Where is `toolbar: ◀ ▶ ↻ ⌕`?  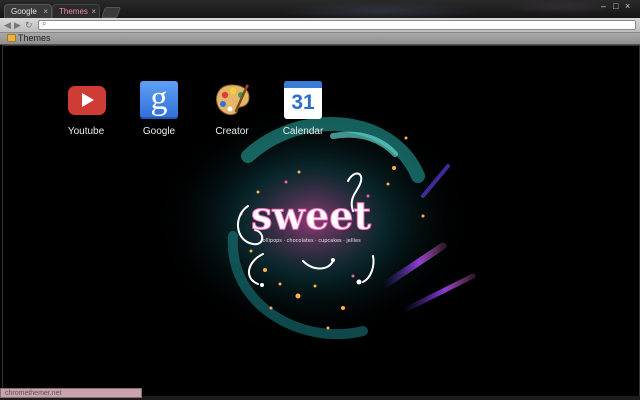 toolbar: ◀ ▶ ↻ ⌕ is located at coordinates (320, 25).